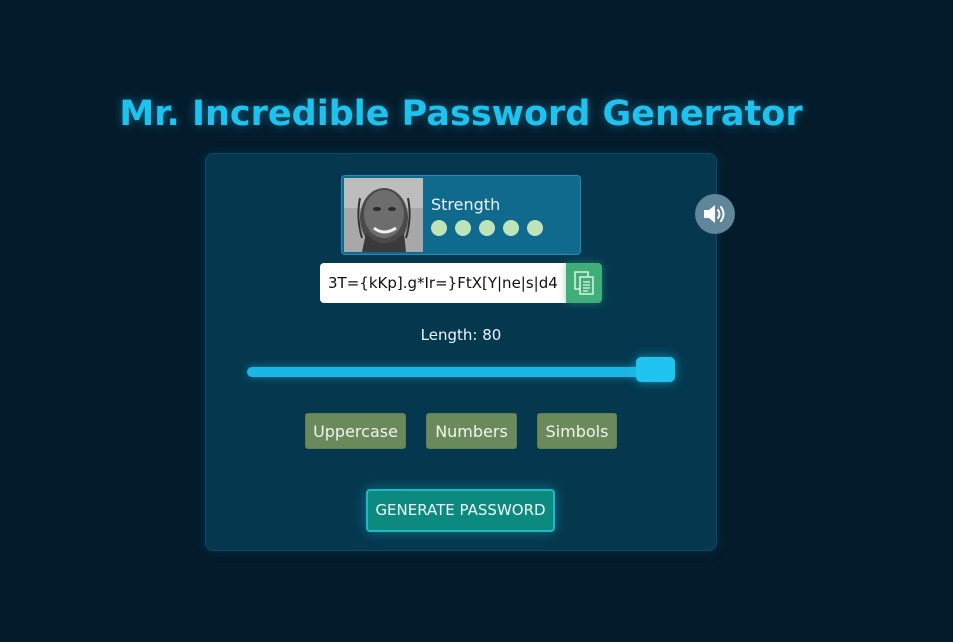  What do you see at coordinates (466, 204) in the screenshot?
I see `strength-label: Strength` at bounding box center [466, 204].